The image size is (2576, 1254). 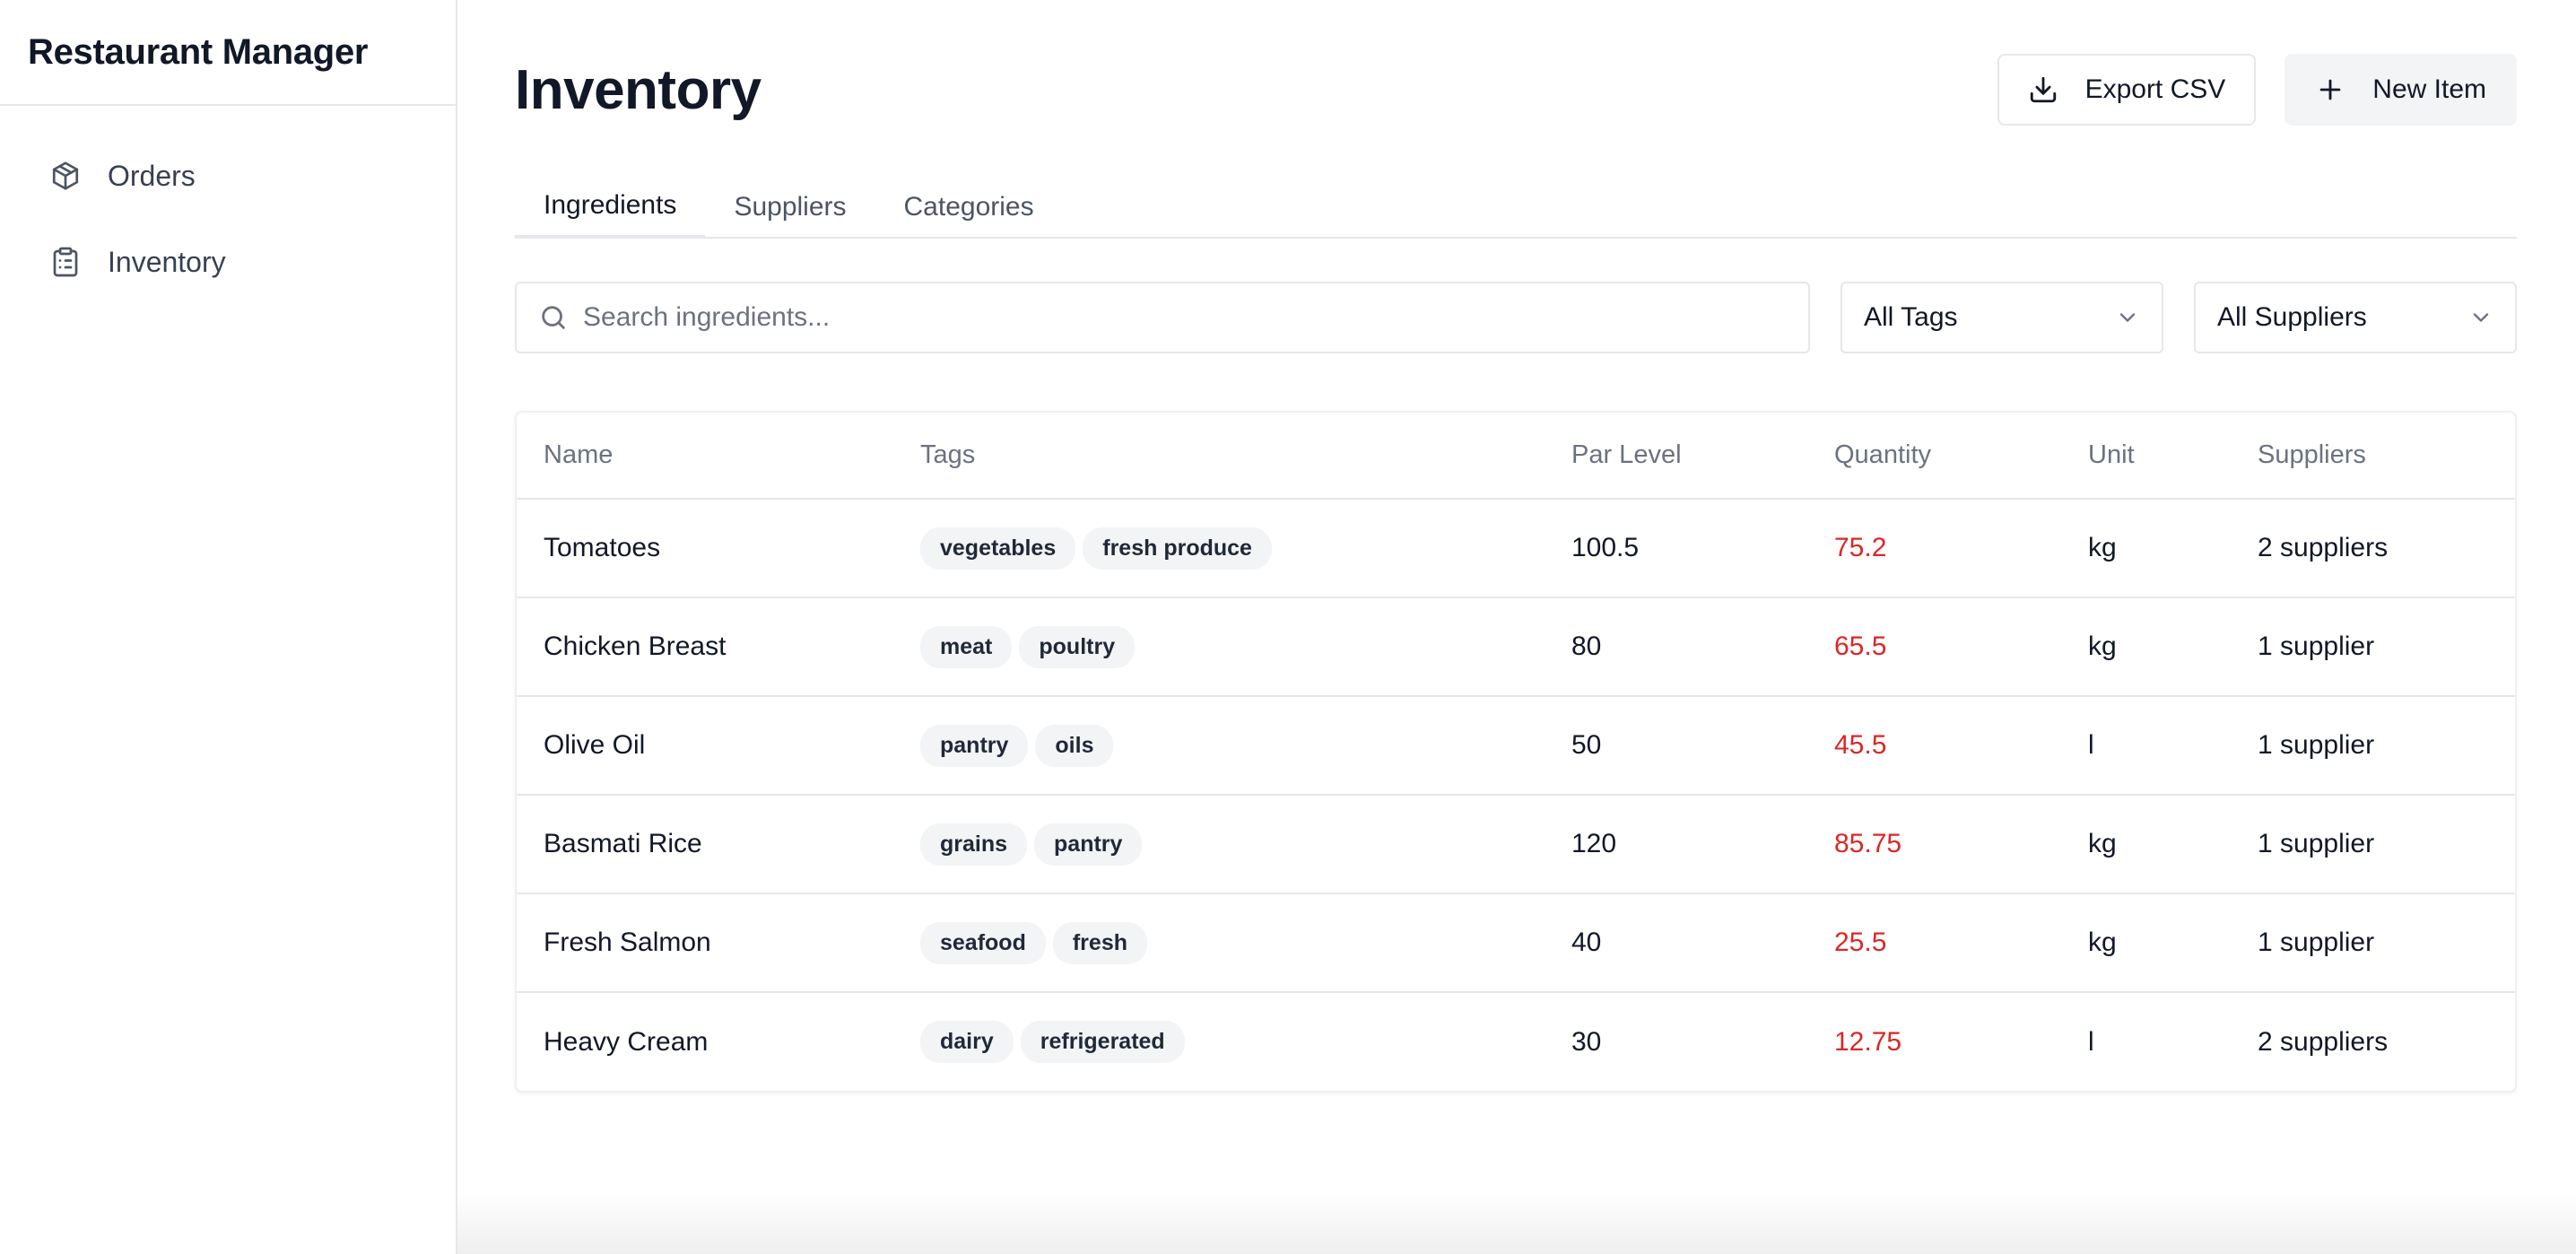 I want to click on column-header-suppliers: Suppliers, so click(x=2373, y=456).